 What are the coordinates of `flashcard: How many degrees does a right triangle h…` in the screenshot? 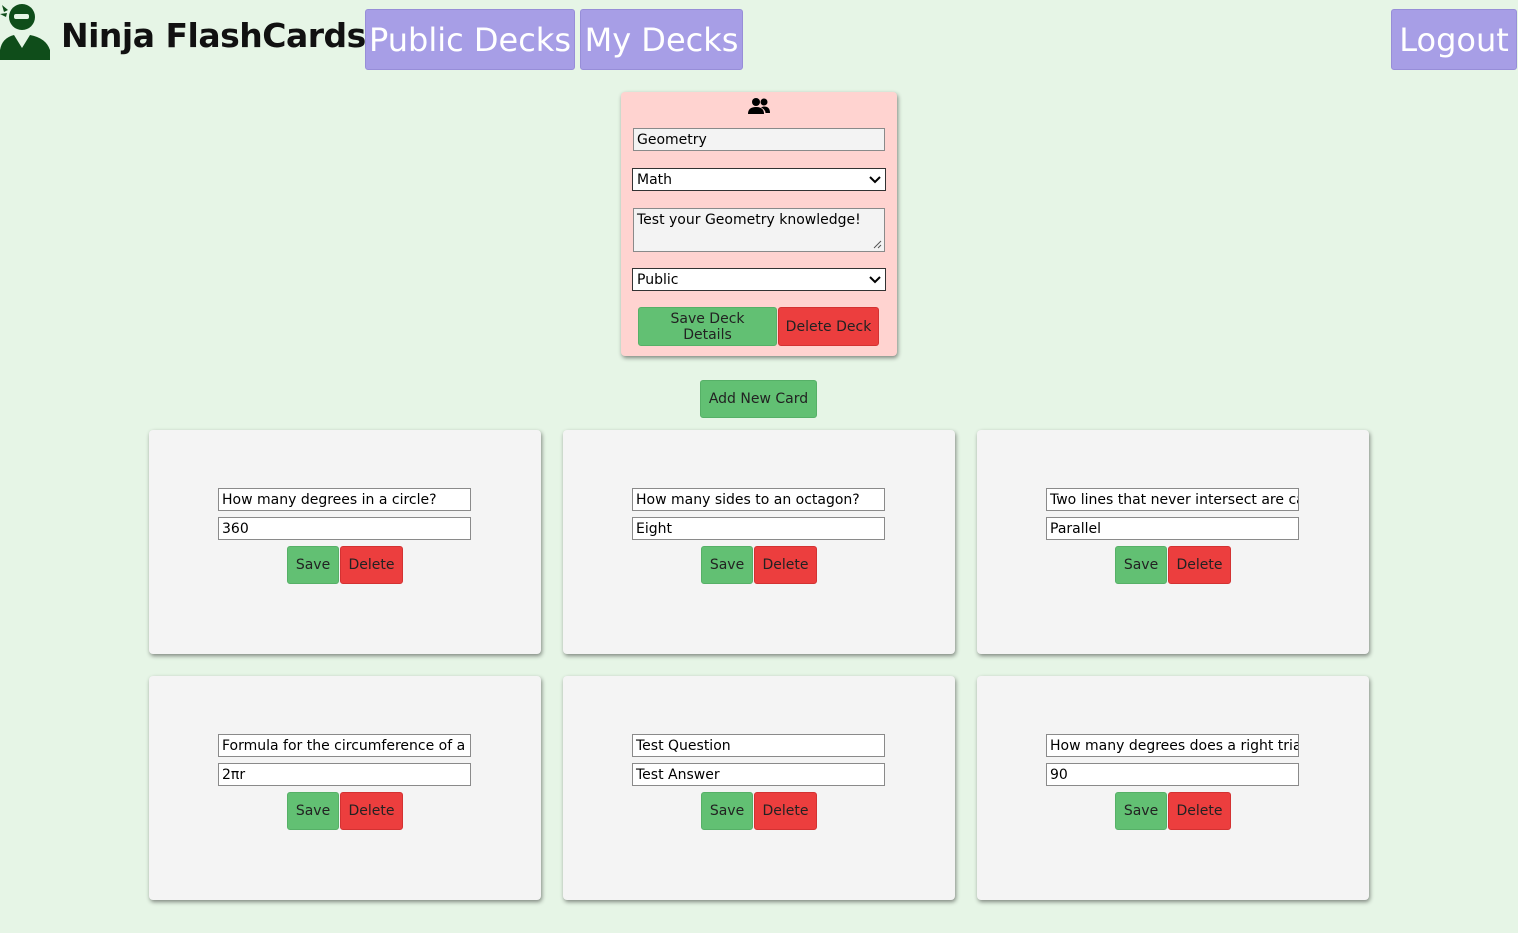 It's located at (1173, 788).